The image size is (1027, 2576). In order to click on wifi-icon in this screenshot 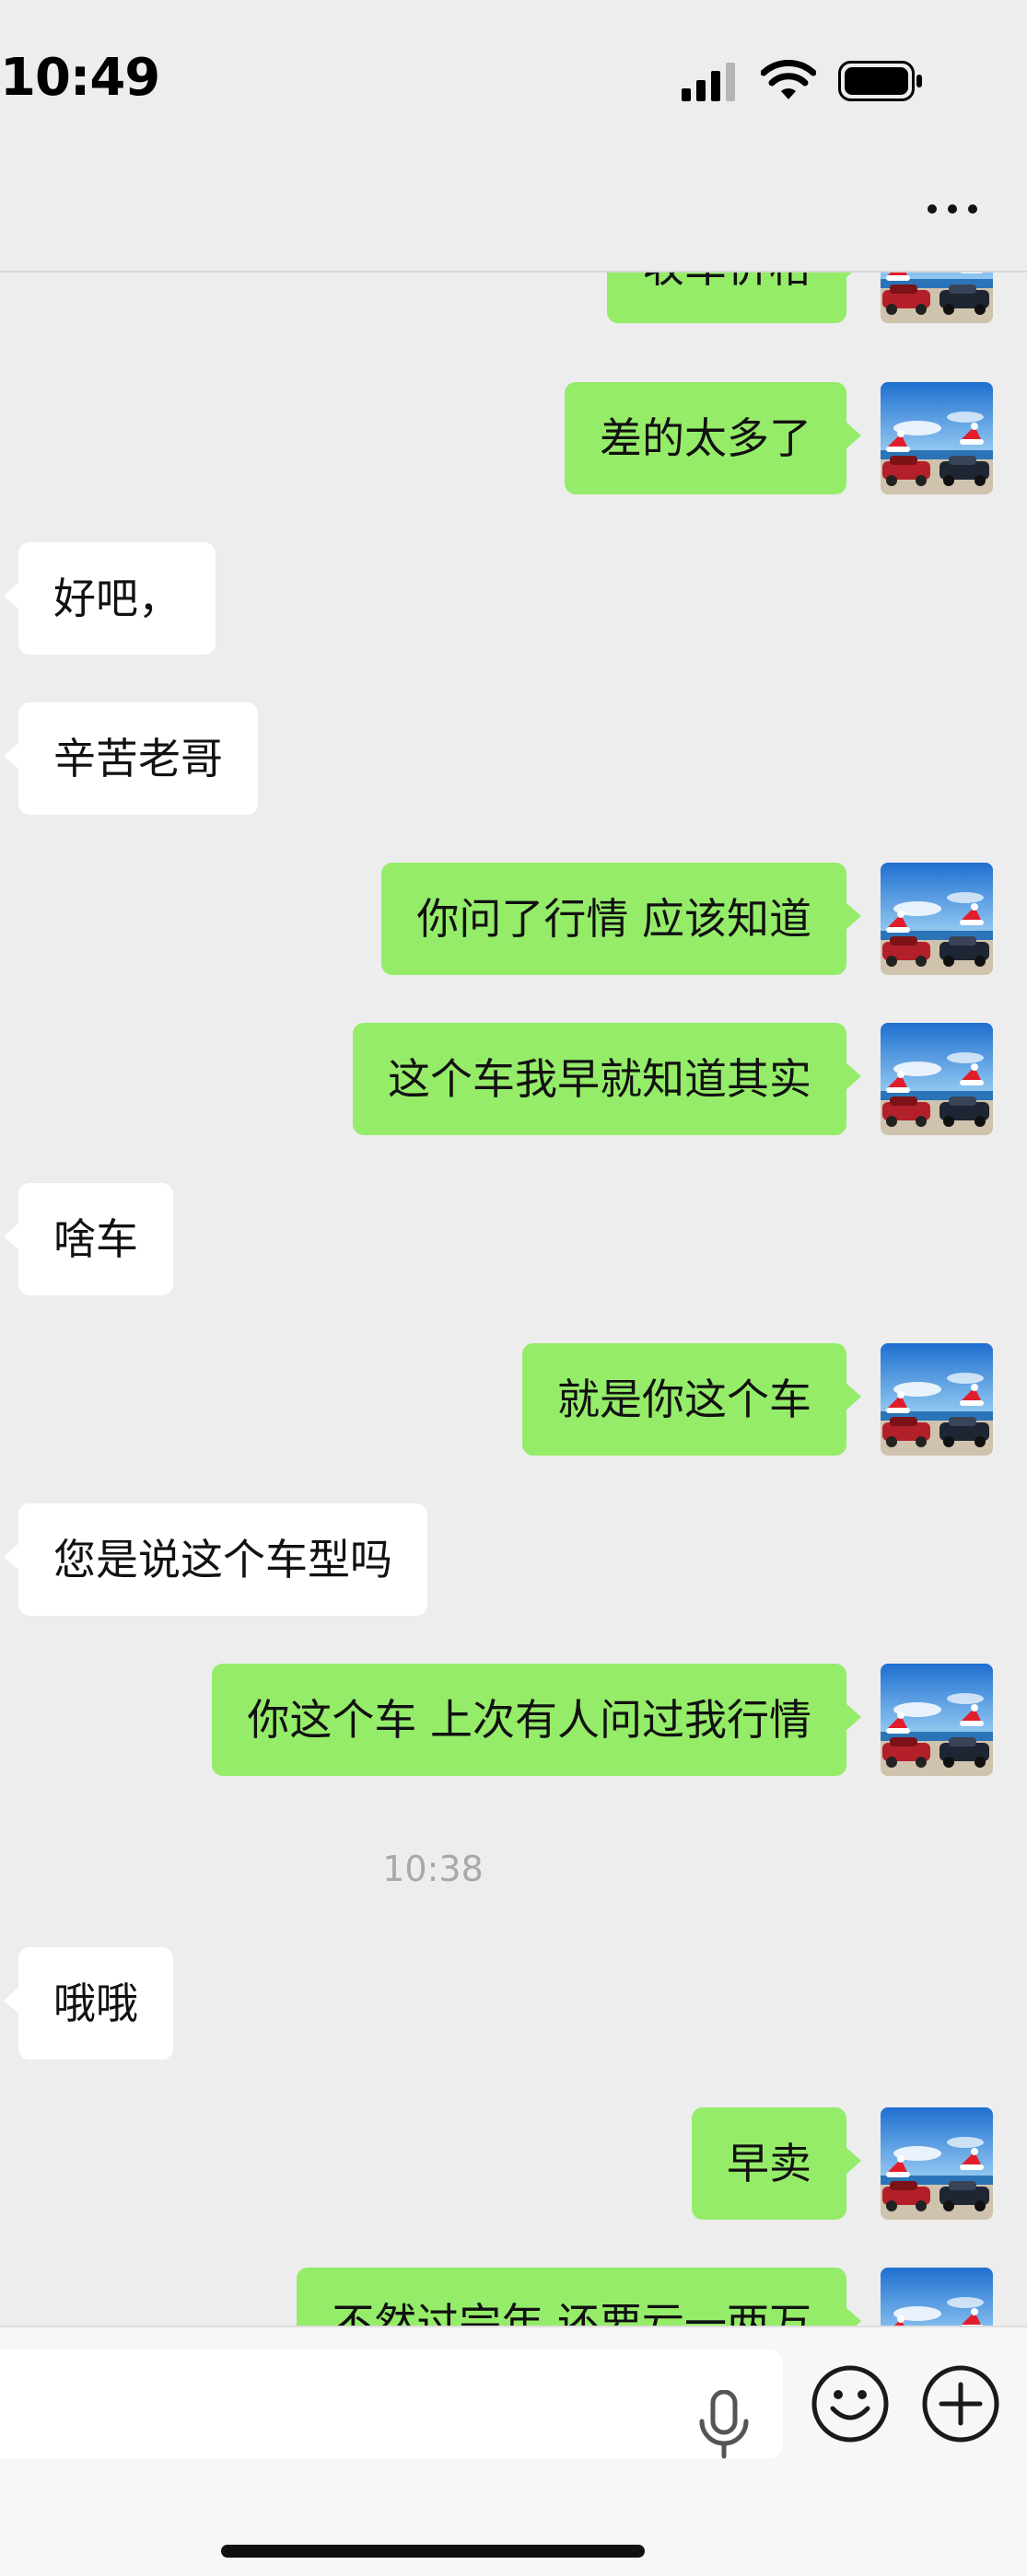, I will do `click(788, 79)`.